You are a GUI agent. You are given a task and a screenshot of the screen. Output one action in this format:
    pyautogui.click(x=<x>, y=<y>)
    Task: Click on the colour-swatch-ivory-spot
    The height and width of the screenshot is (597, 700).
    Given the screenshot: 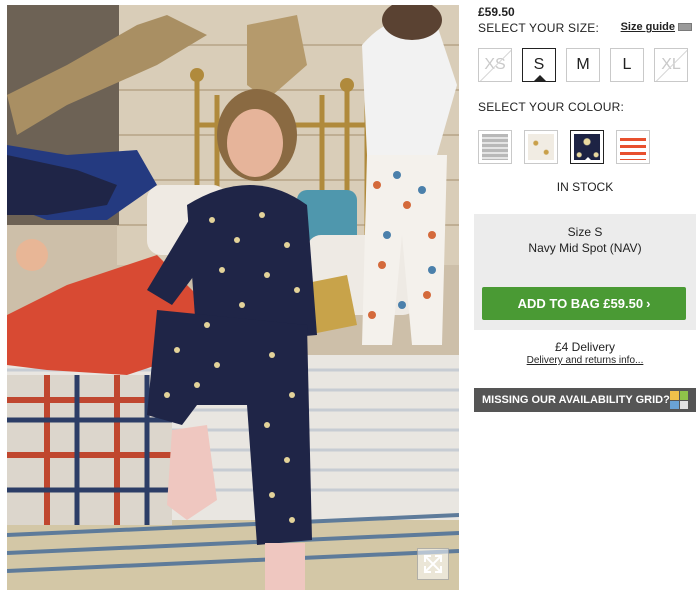 What is the action you would take?
    pyautogui.click(x=541, y=147)
    